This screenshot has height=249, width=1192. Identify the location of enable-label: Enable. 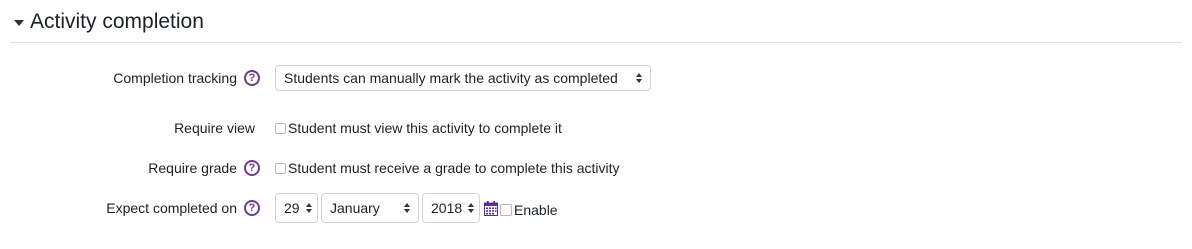
(536, 210).